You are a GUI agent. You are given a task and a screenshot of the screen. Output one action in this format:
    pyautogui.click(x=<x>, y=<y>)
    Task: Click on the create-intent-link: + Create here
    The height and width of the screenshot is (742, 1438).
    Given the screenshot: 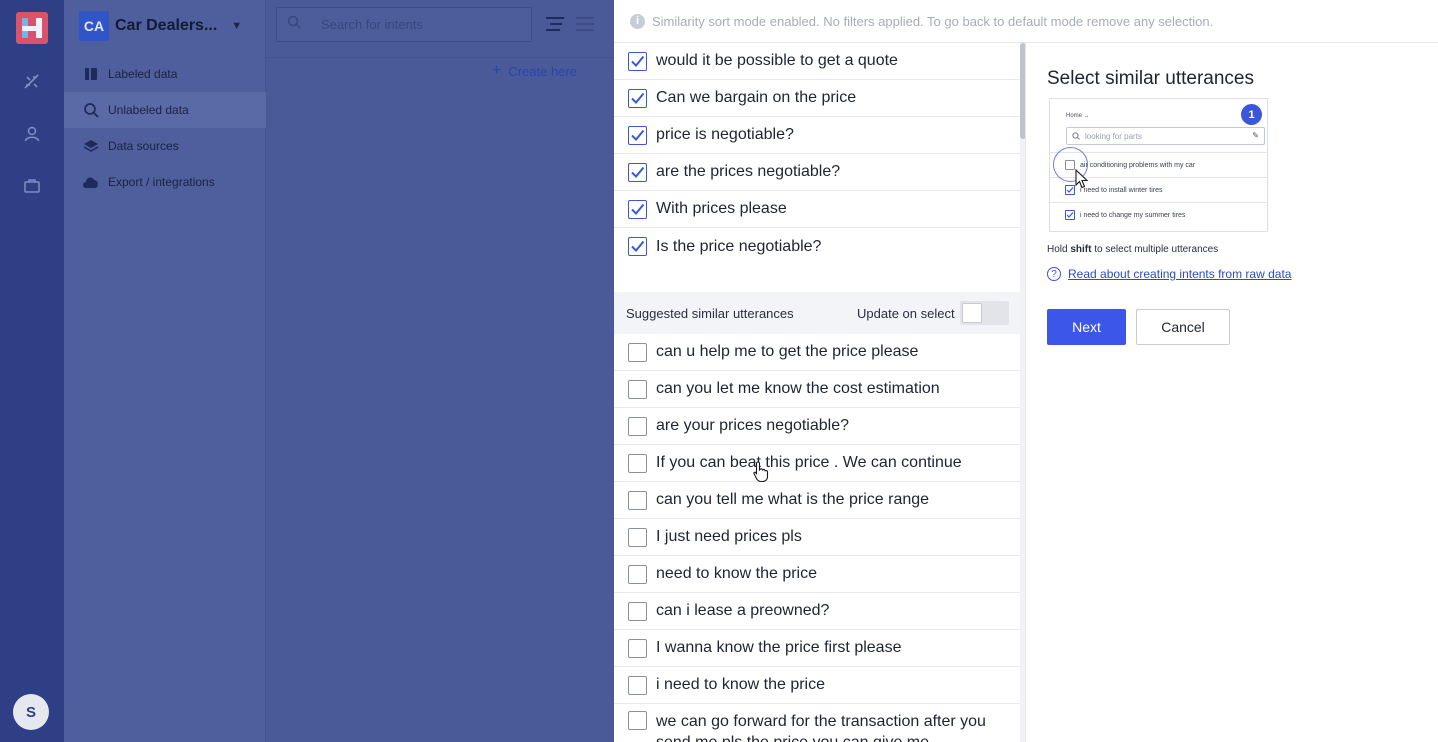 What is the action you would take?
    pyautogui.click(x=534, y=71)
    